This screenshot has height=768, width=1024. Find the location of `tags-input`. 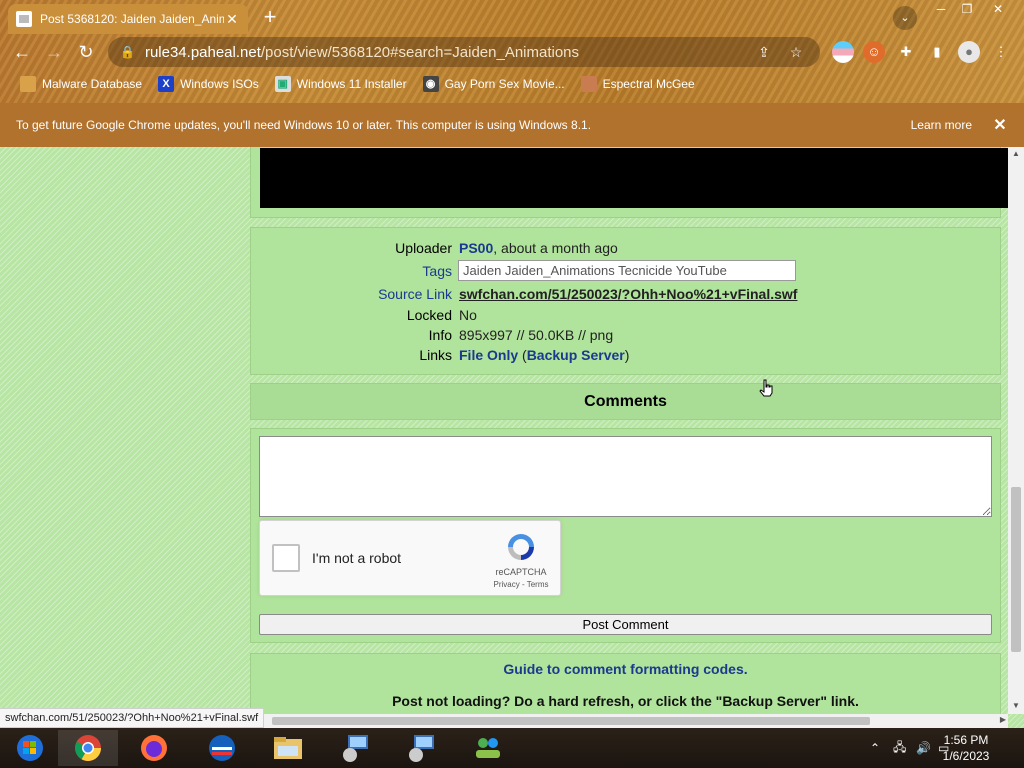

tags-input is located at coordinates (627, 270).